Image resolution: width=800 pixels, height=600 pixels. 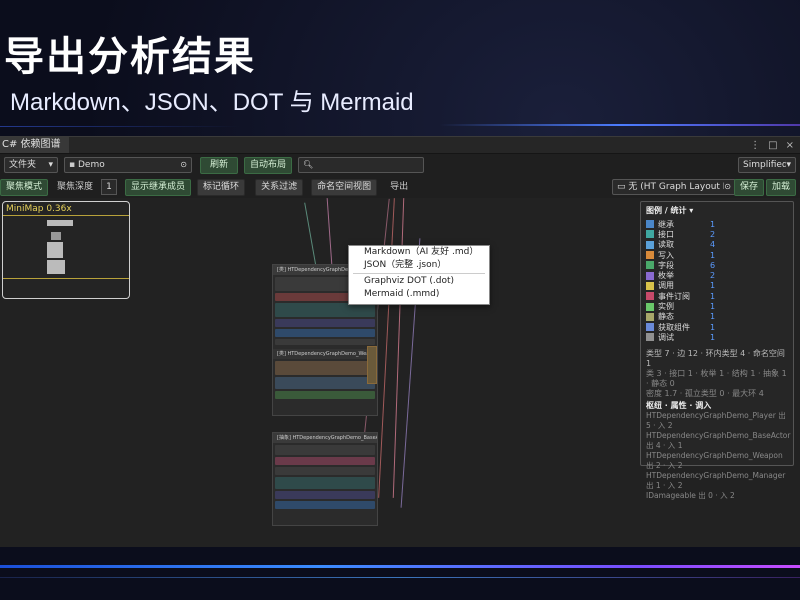 I want to click on minimap-label: MiniMap 0.36x, so click(x=39, y=209).